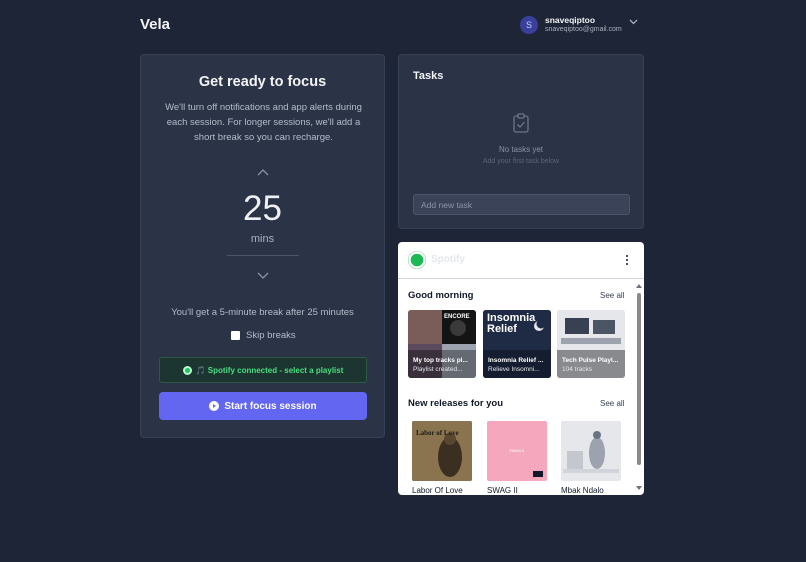  Describe the element at coordinates (270, 406) in the screenshot. I see `start-focus-label: Start focus session` at that location.